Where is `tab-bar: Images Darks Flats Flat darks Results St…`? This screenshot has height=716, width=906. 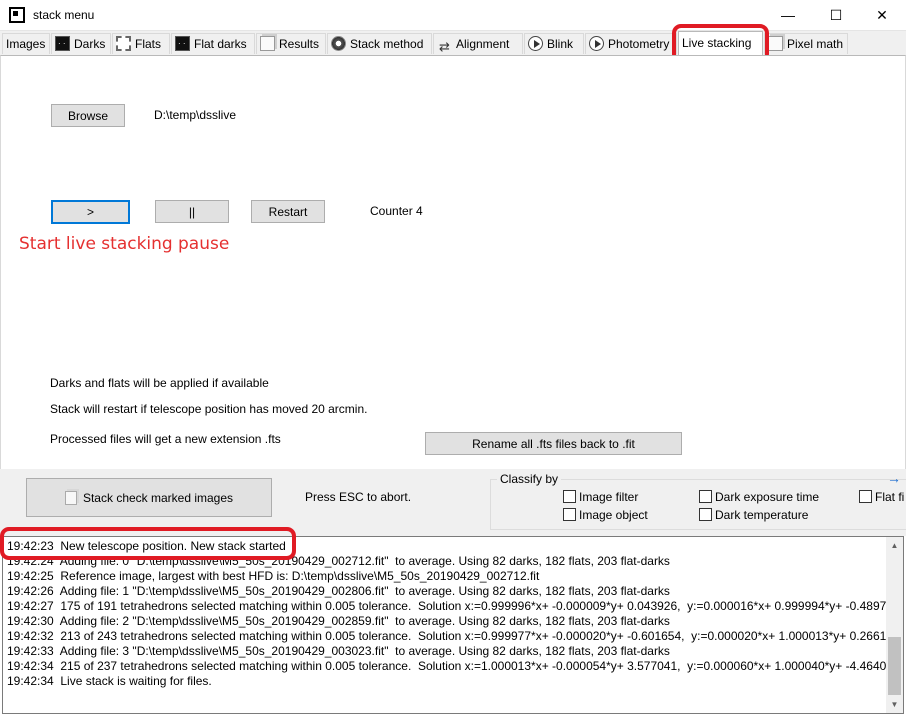
tab-bar: Images Darks Flats Flat darks Results St… is located at coordinates (453, 43).